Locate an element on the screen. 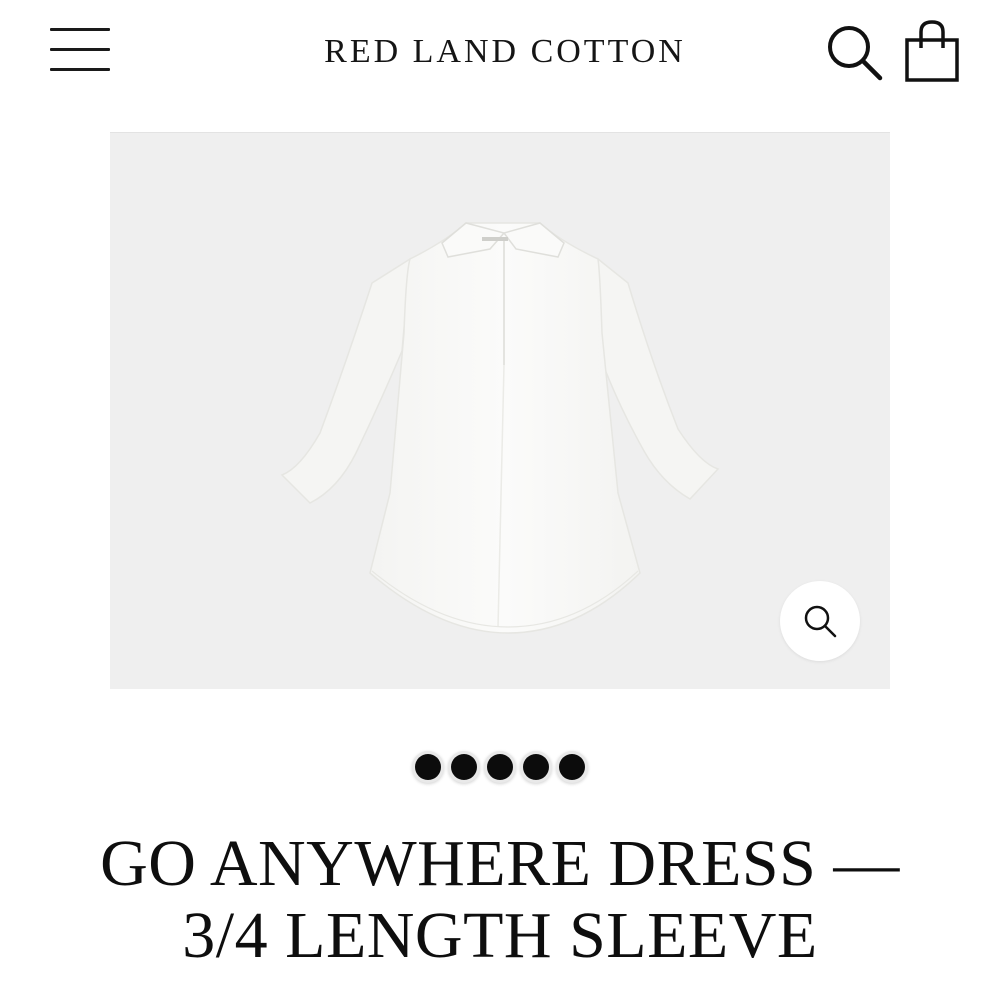  search-button is located at coordinates (855, 53).